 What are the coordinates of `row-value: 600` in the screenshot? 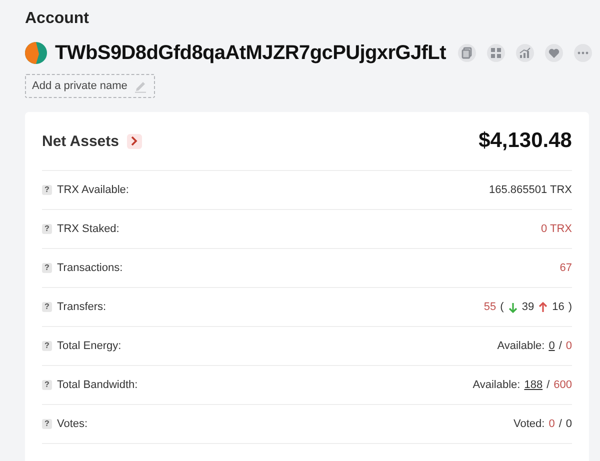 It's located at (563, 385).